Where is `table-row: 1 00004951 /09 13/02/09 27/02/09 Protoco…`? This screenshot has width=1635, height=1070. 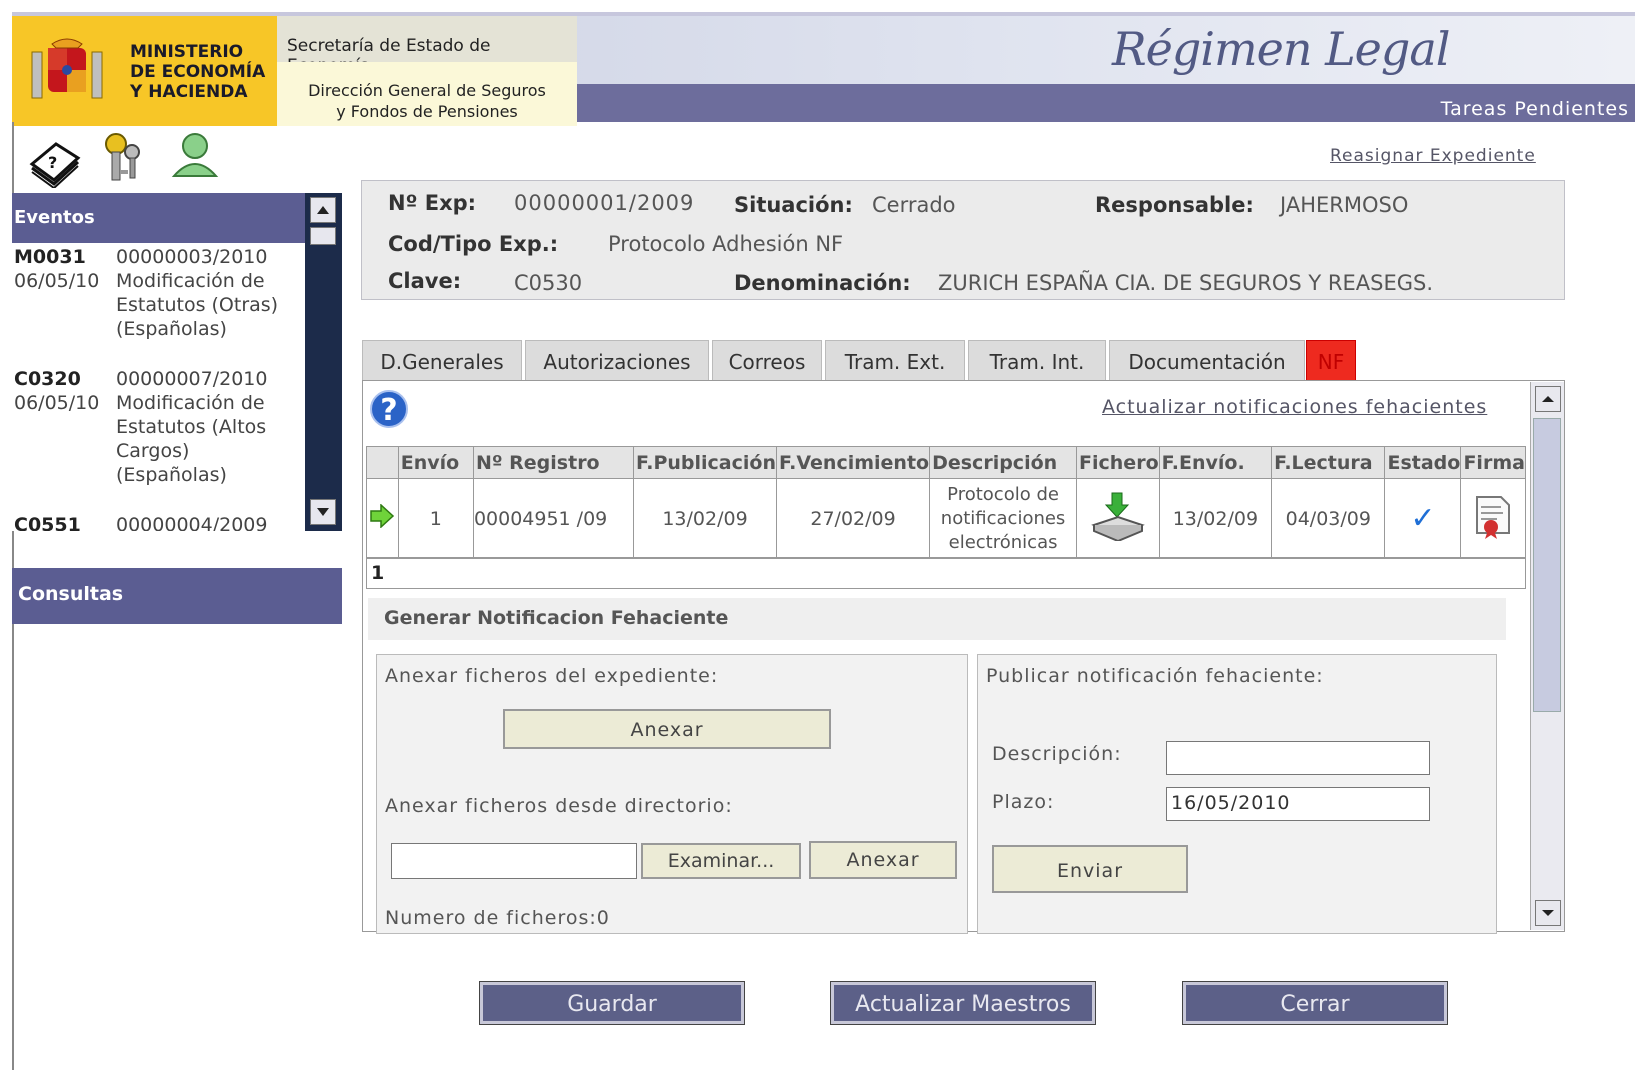 table-row: 1 00004951 /09 13/02/09 27/02/09 Protoco… is located at coordinates (946, 518).